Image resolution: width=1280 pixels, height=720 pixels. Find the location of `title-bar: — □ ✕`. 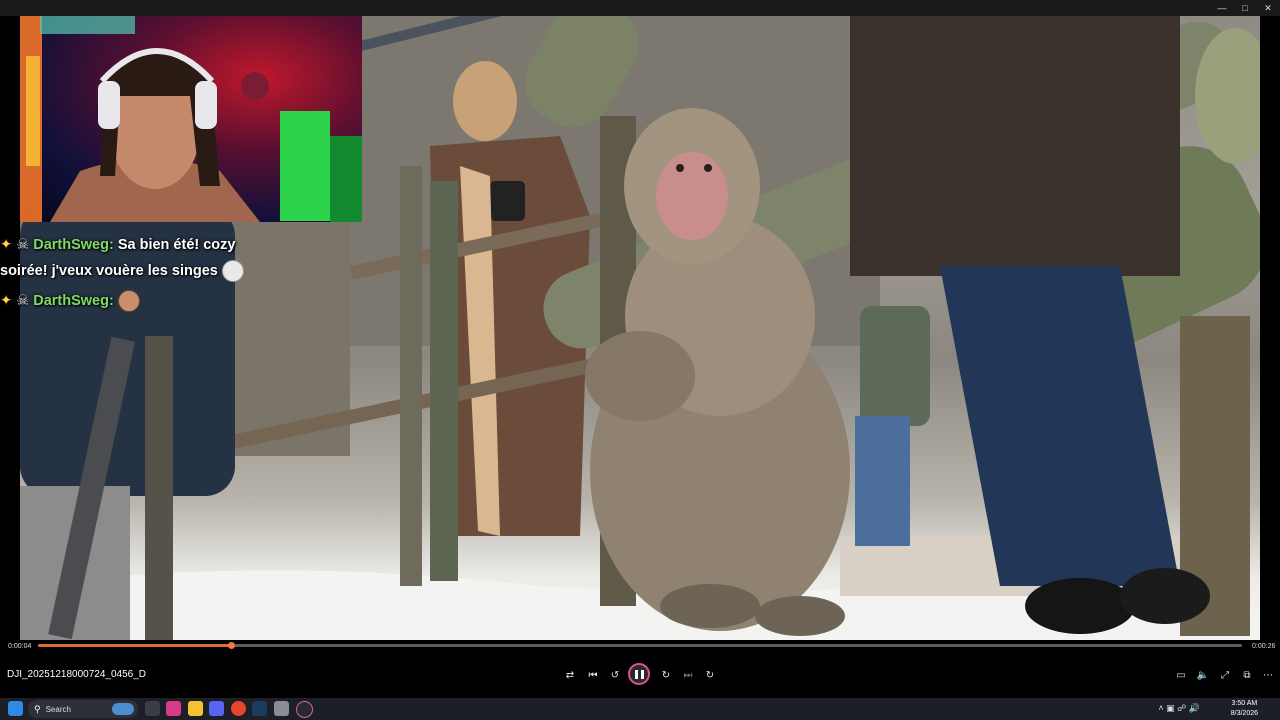

title-bar: — □ ✕ is located at coordinates (640, 8).